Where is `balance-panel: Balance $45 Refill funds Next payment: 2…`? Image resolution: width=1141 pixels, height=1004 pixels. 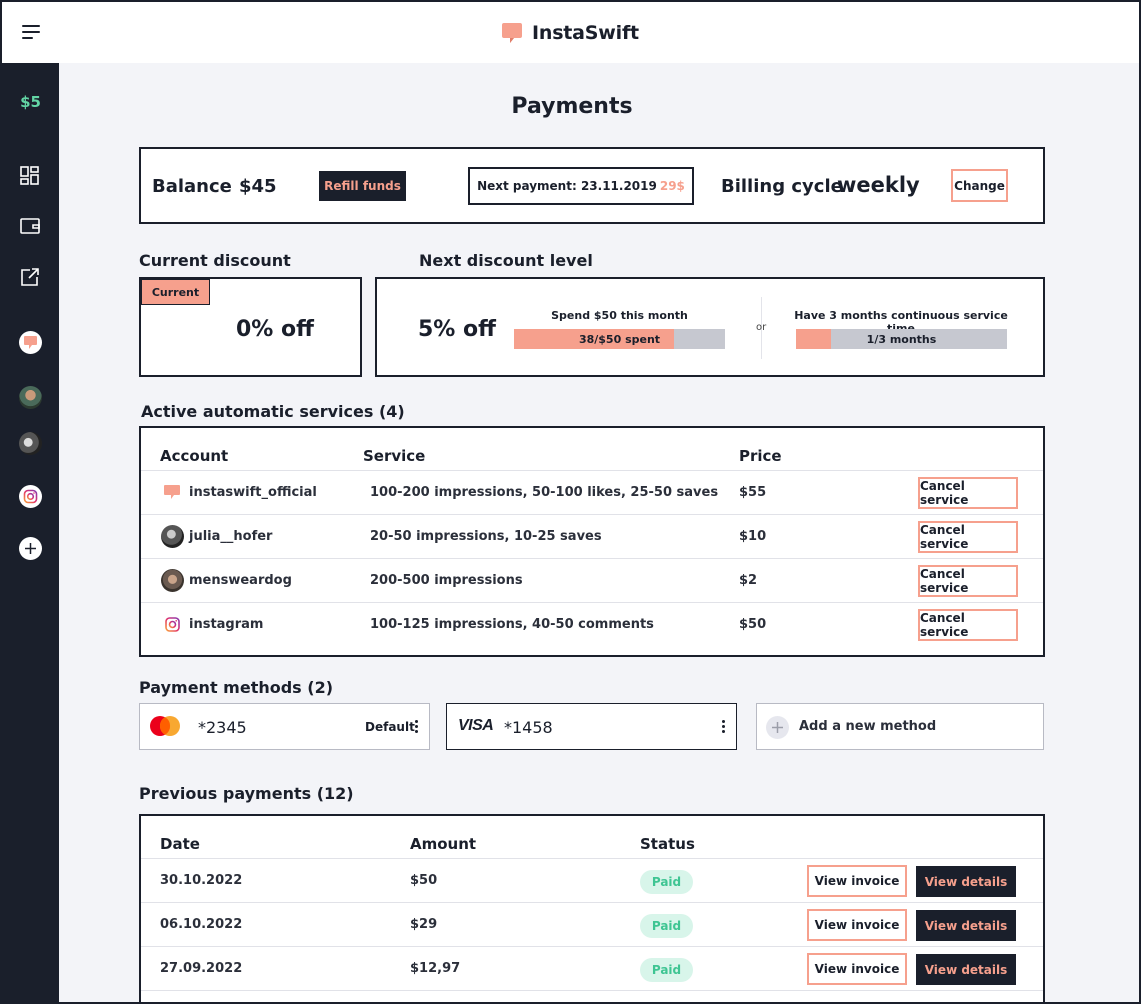 balance-panel: Balance $45 Refill funds Next payment: 2… is located at coordinates (592, 185).